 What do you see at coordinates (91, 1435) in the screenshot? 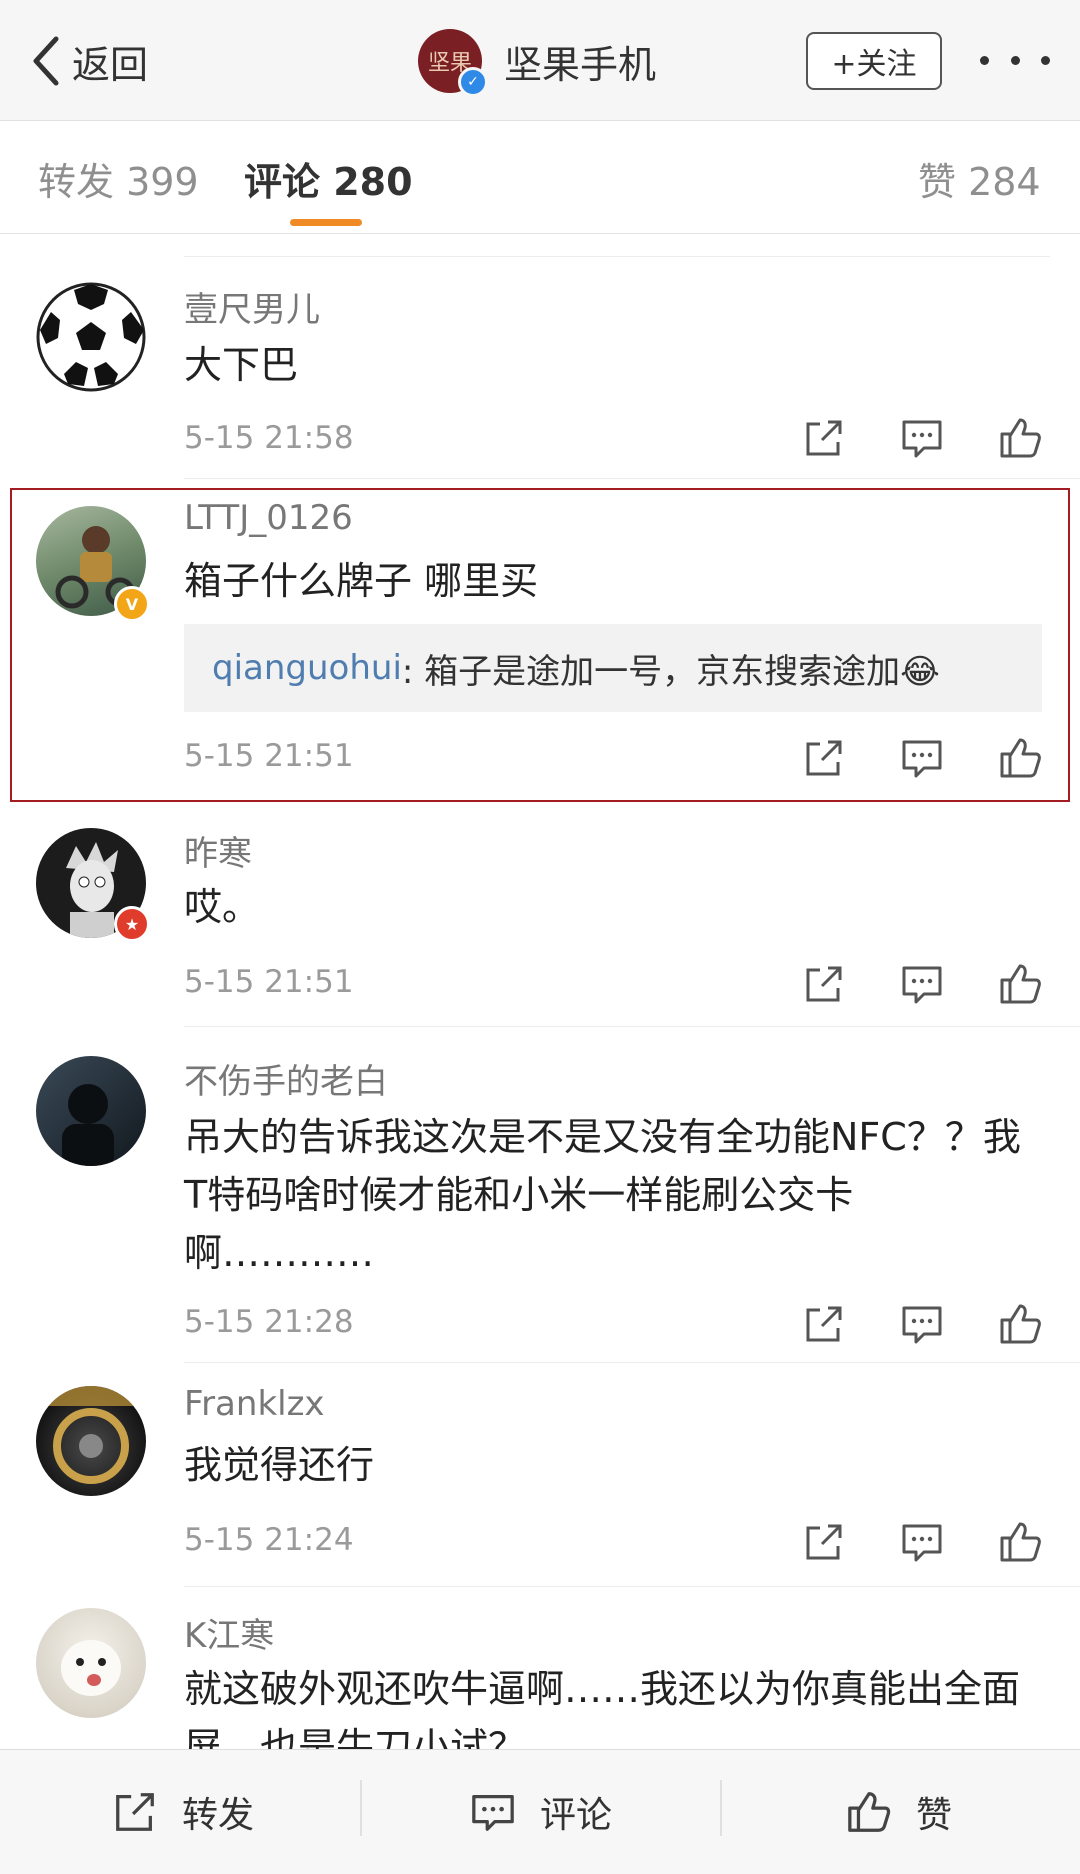
I see `steering-wheel-avatar` at bounding box center [91, 1435].